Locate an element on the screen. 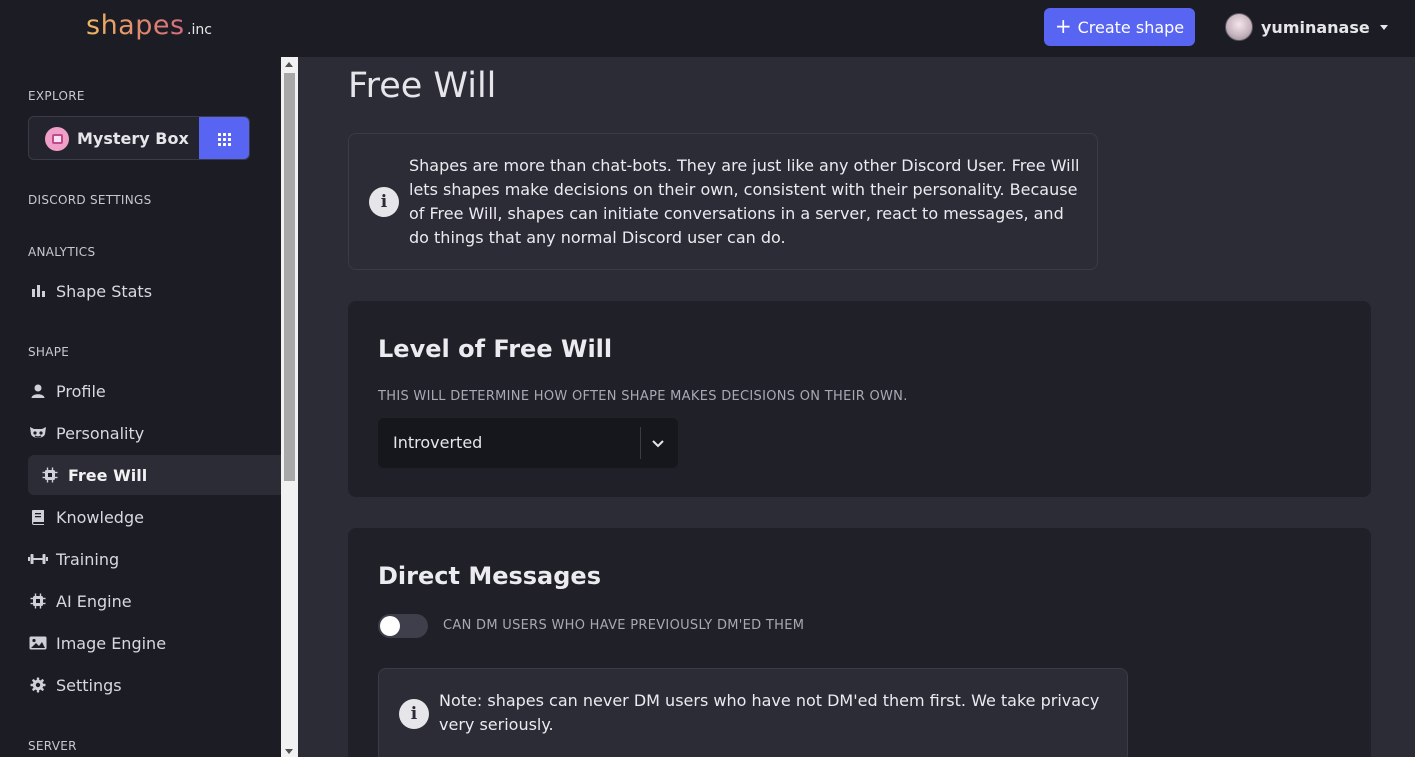 The width and height of the screenshot is (1415, 757). sidebar-scrollbar is located at coordinates (289, 407).